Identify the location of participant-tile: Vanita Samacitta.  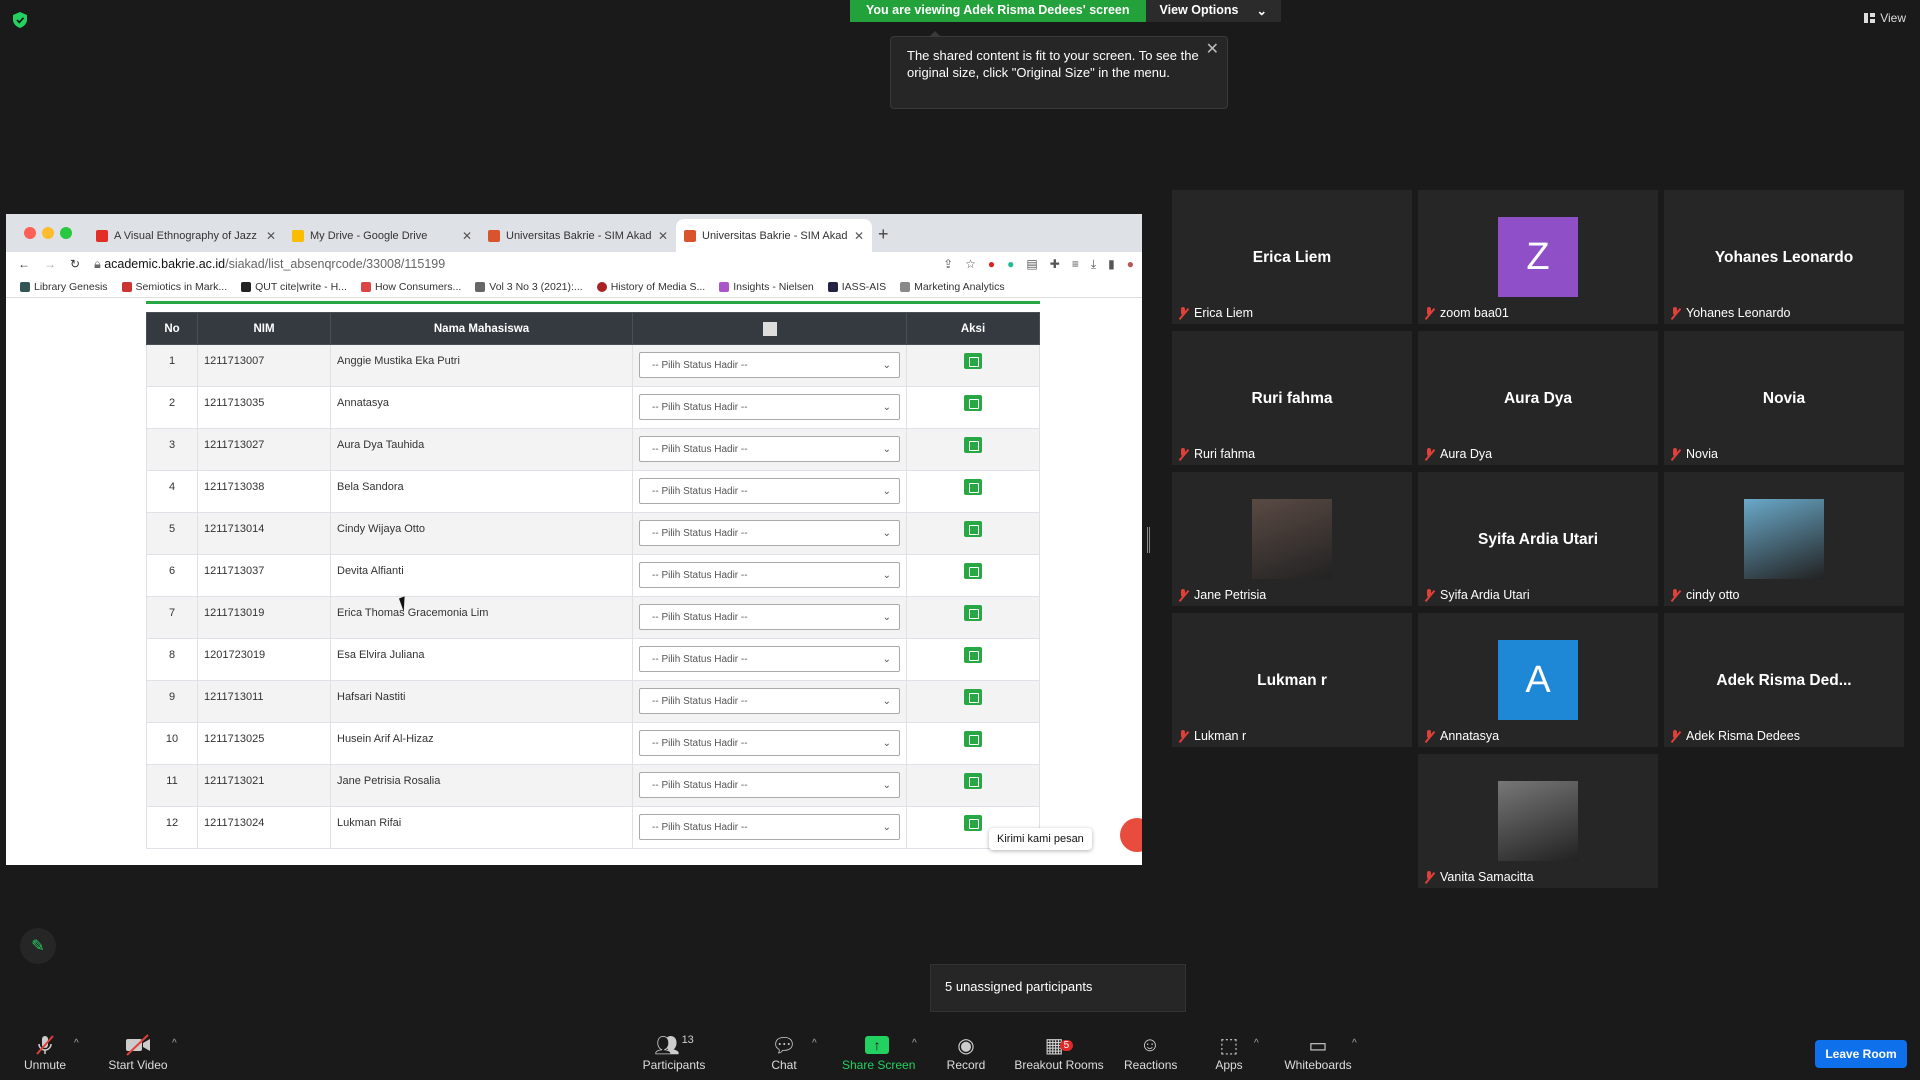
(1538, 821).